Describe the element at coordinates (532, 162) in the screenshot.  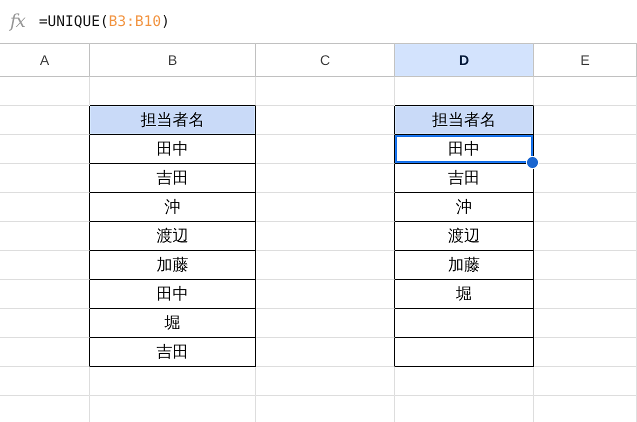
I see `fill-handle` at that location.